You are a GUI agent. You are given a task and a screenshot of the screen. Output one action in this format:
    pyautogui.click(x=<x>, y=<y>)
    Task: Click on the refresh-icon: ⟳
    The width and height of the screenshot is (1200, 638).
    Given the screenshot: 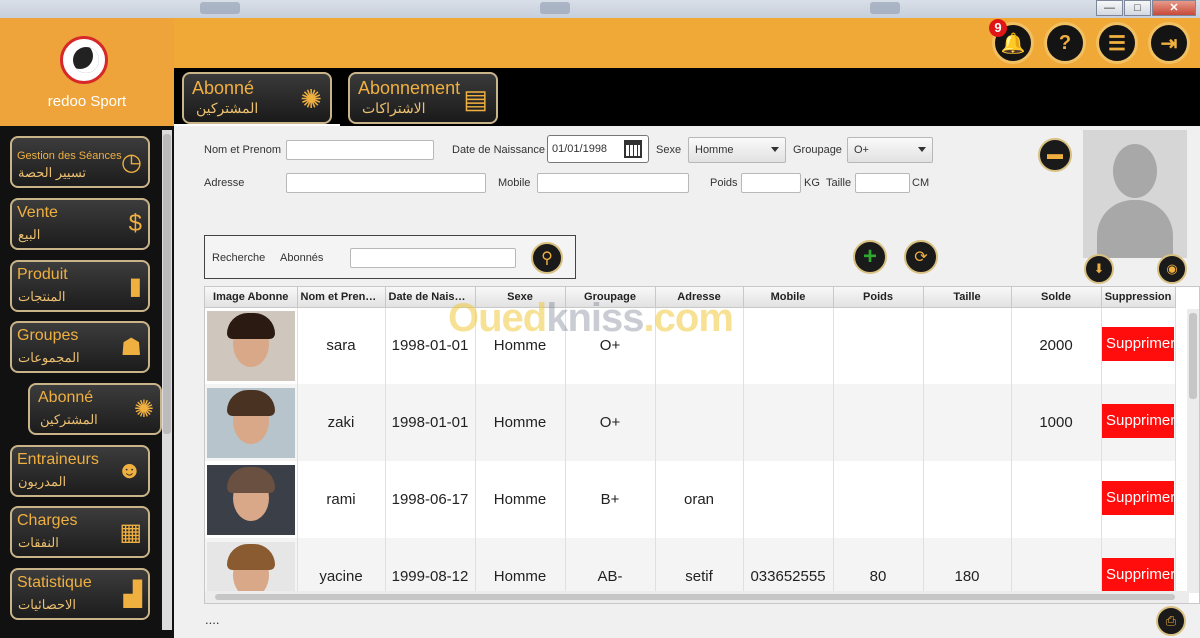 What is the action you would take?
    pyautogui.click(x=921, y=257)
    